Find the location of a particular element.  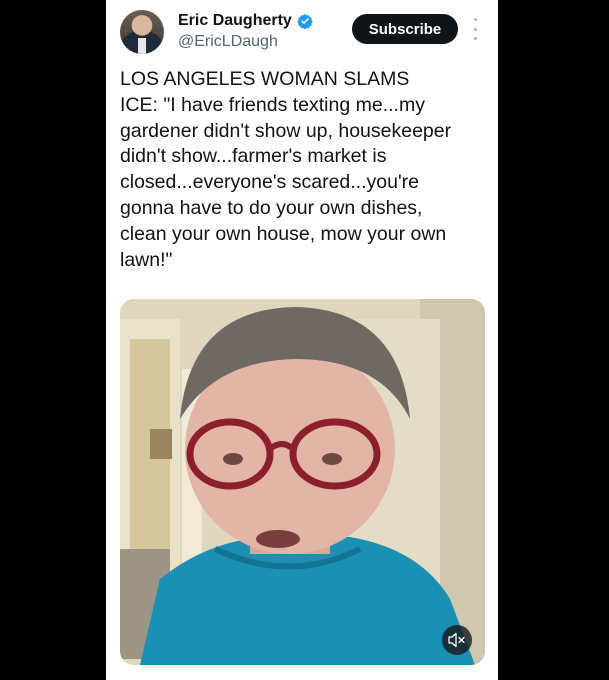

speaker-muted-icon is located at coordinates (456, 640).